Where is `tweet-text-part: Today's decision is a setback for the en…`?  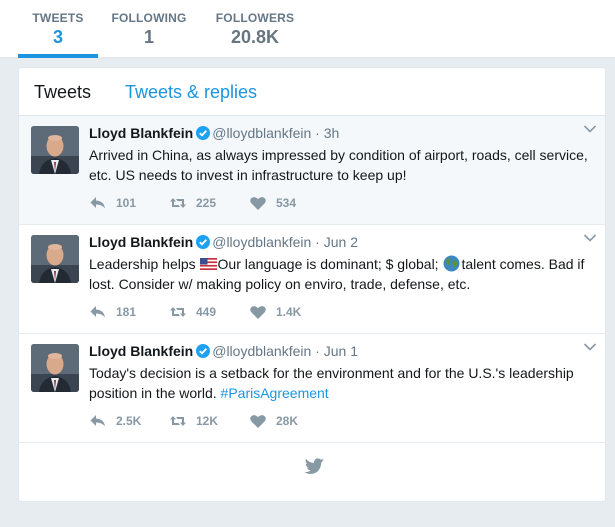
tweet-text-part: Today's decision is a setback for the en… is located at coordinates (331, 383).